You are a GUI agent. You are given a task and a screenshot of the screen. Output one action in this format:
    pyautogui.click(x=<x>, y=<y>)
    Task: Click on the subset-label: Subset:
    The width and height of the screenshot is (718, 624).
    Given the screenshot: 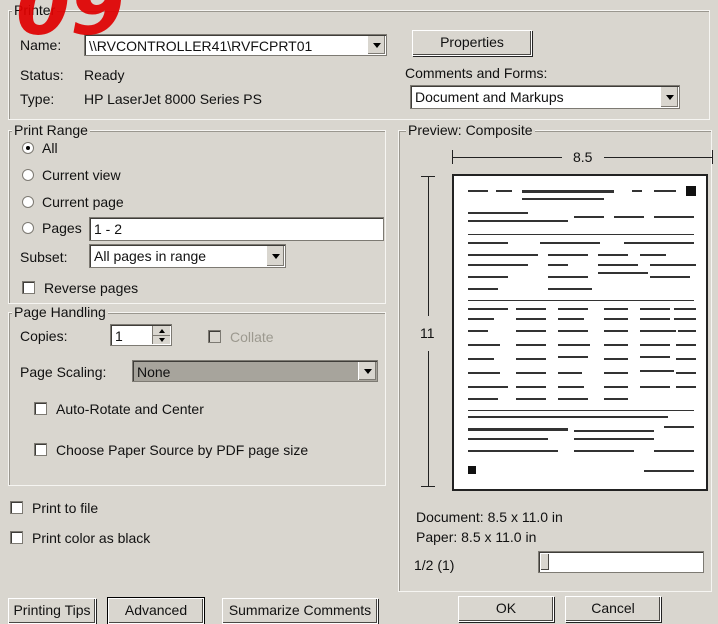 What is the action you would take?
    pyautogui.click(x=44, y=257)
    